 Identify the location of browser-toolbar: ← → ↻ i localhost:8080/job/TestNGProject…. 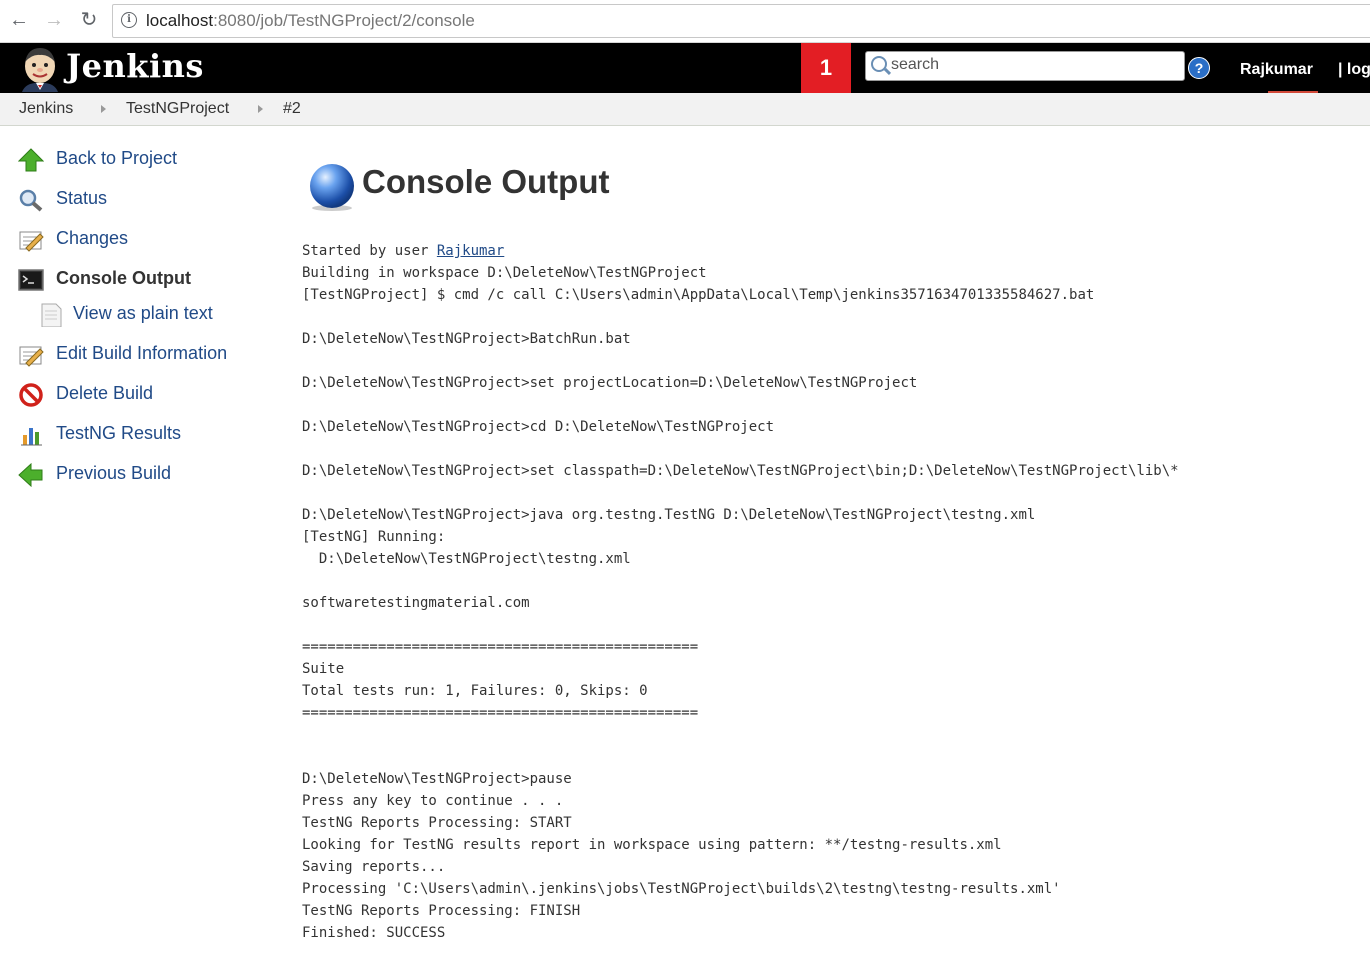
(685, 21).